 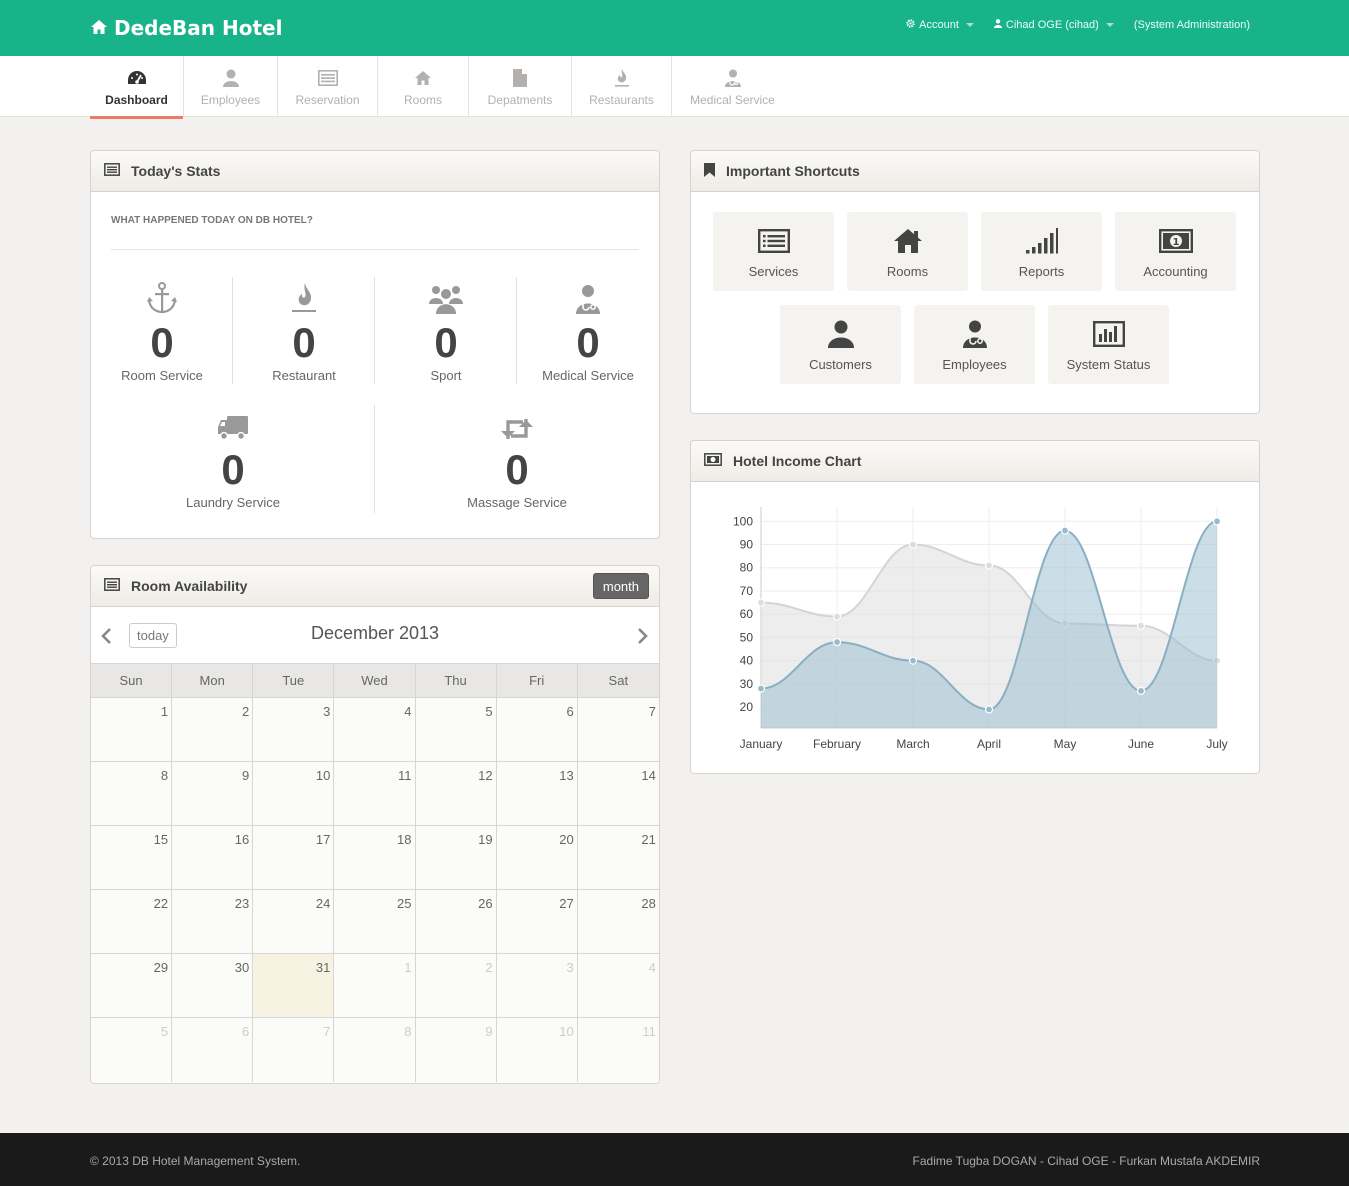 I want to click on stat-label: Massage Service, so click(x=517, y=502).